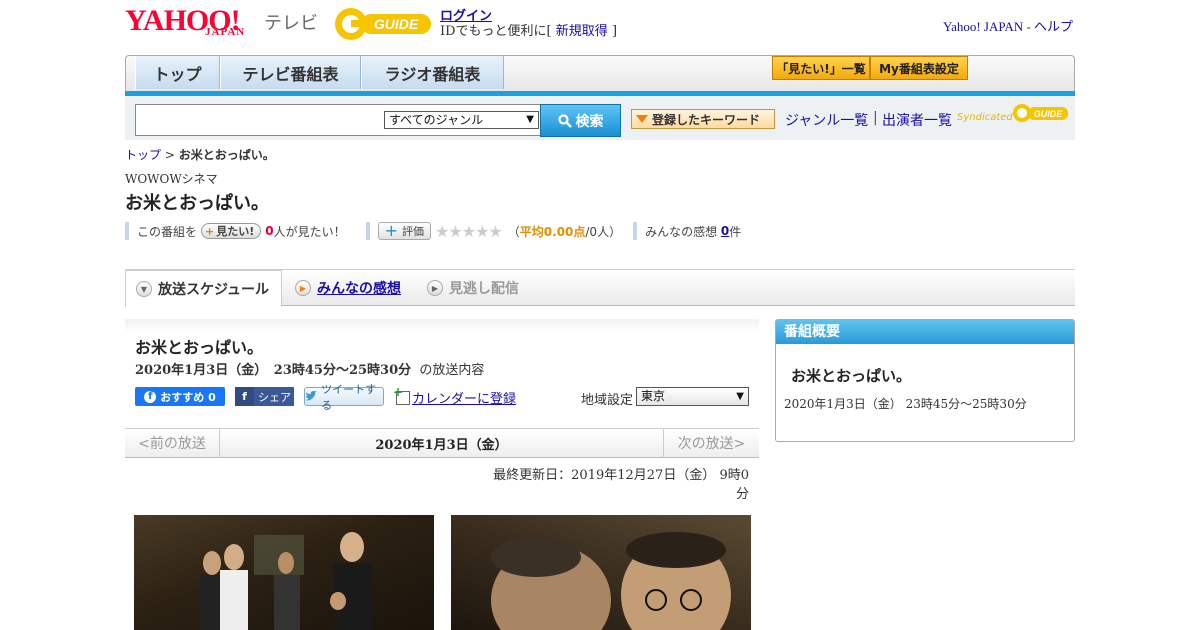 This screenshot has height=630, width=1200. I want to click on next-broadcast: 次の放送>, so click(711, 443).